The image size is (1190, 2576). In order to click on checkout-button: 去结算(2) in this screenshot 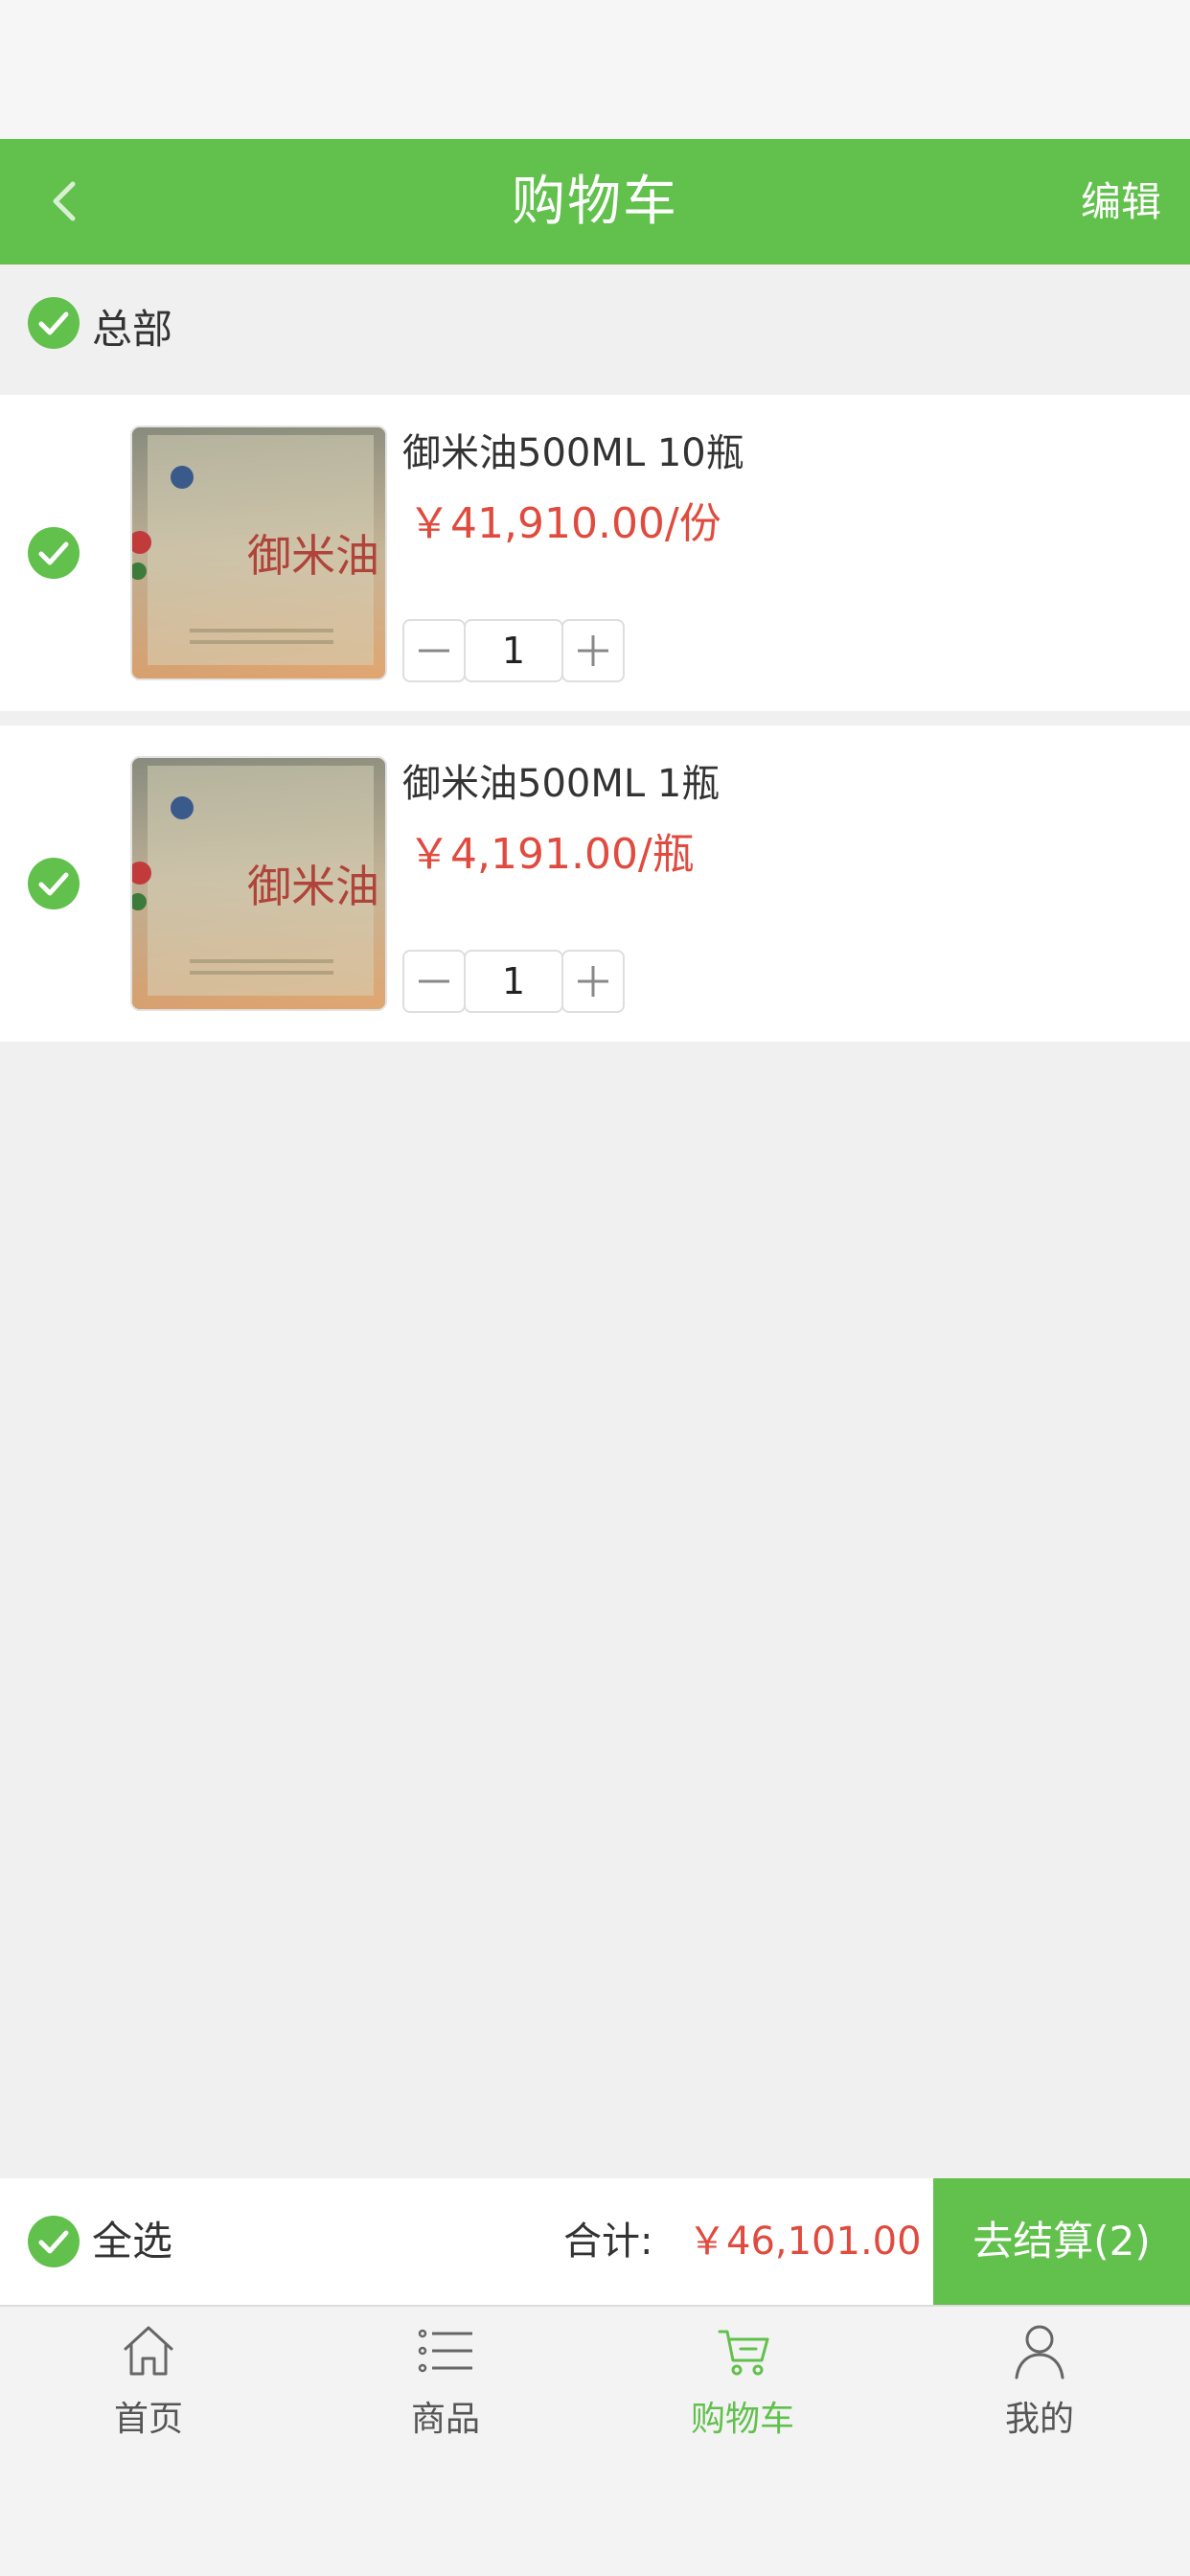, I will do `click(1062, 2241)`.